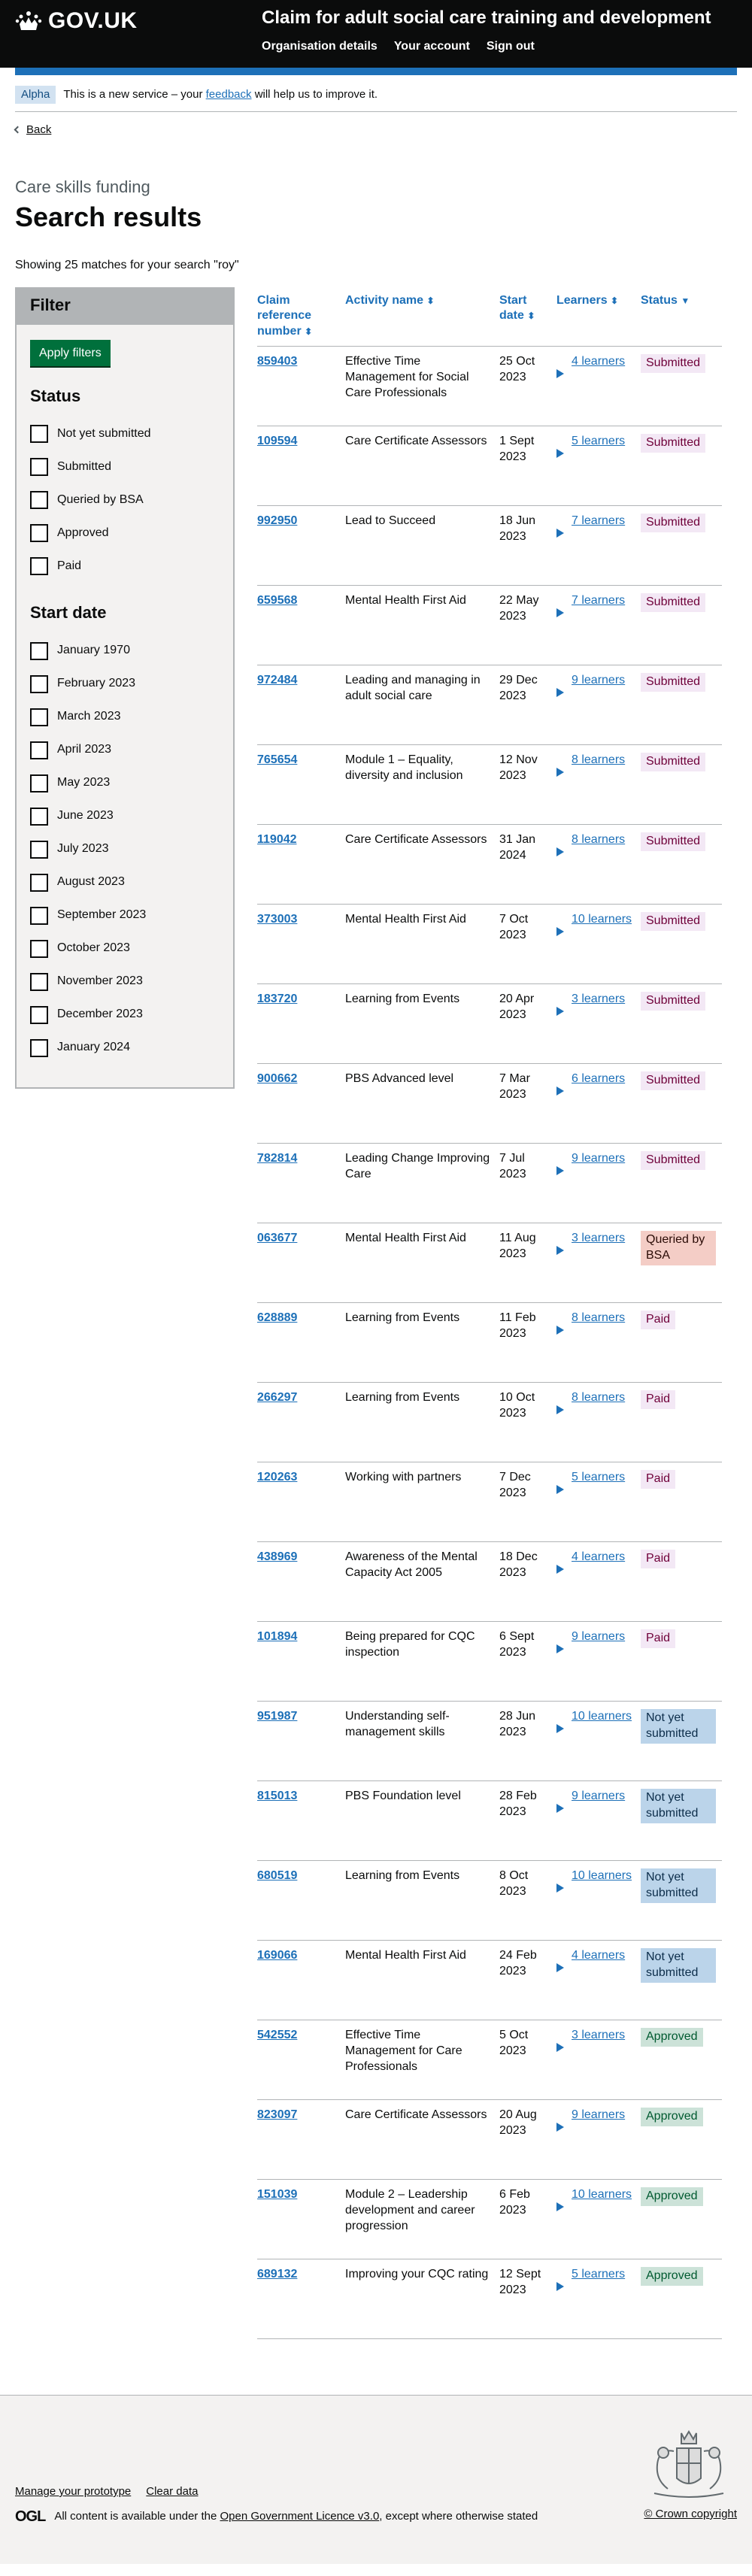  What do you see at coordinates (125, 684) in the screenshot?
I see `start-date-checkbox-item: February 2023` at bounding box center [125, 684].